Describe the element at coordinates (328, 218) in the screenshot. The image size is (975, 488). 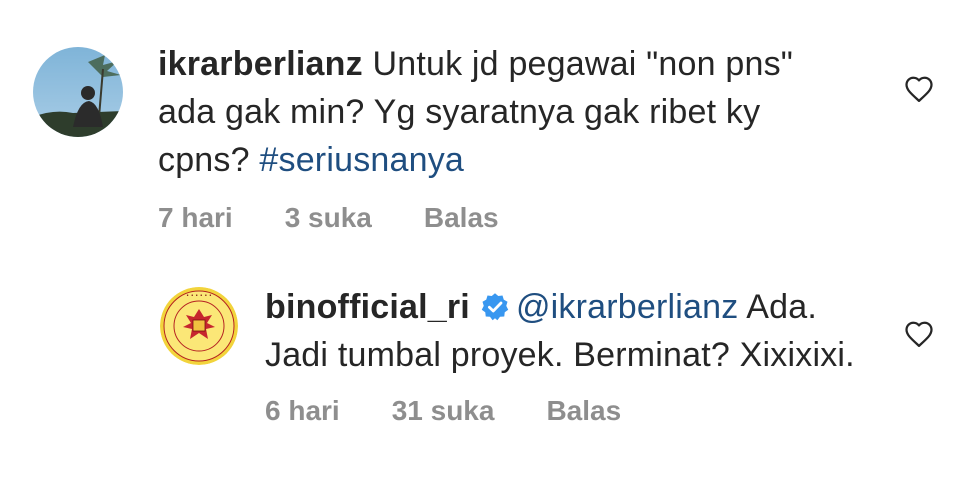
I see `like-count: 3 suka` at that location.